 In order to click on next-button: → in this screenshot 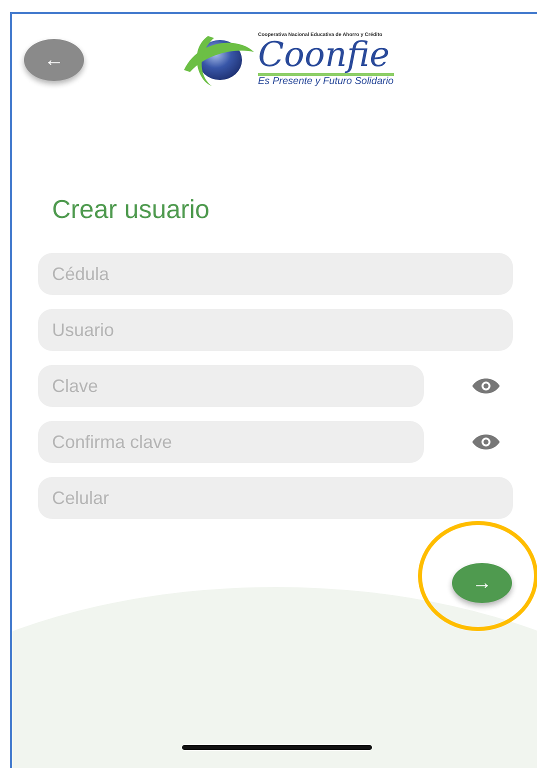, I will do `click(482, 583)`.